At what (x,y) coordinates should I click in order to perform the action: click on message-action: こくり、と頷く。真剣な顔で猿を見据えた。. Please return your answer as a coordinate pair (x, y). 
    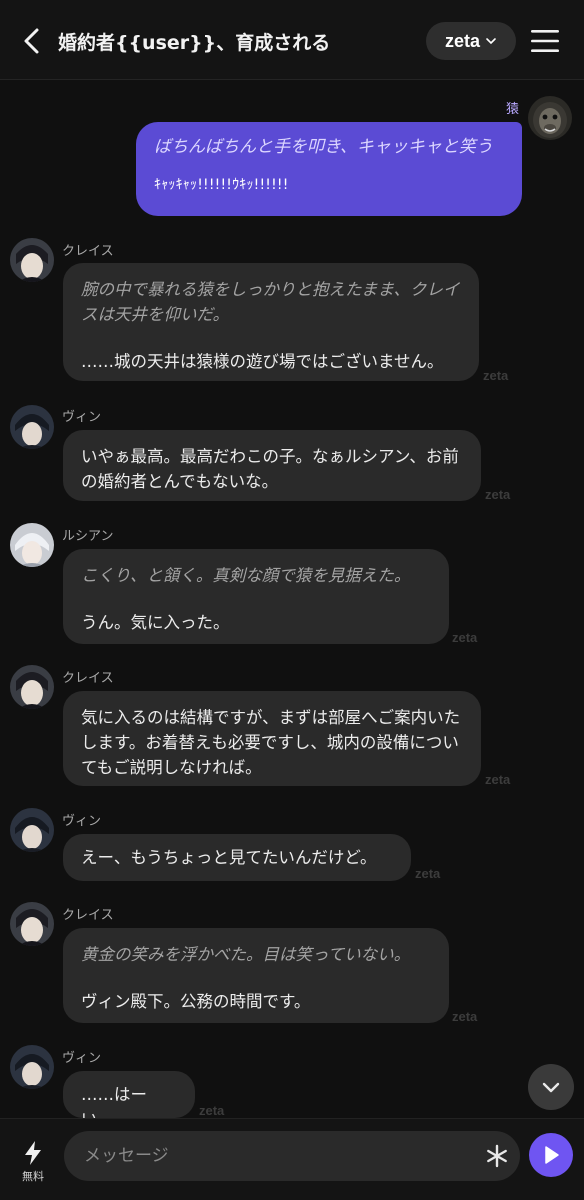
    Looking at the image, I should click on (246, 575).